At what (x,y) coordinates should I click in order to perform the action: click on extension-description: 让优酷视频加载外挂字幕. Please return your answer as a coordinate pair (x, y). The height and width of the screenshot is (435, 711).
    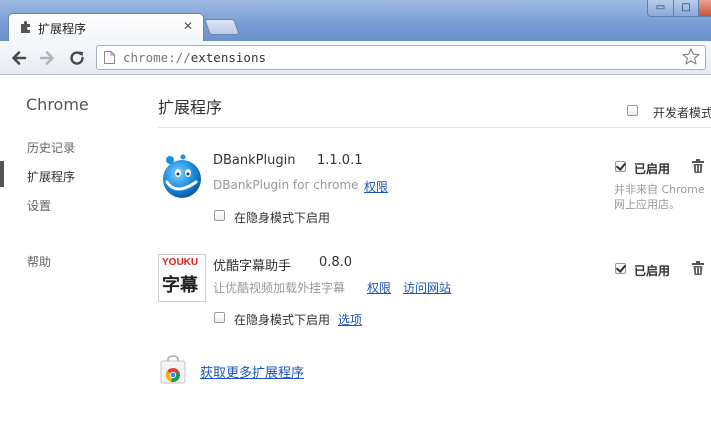
    Looking at the image, I should click on (279, 288).